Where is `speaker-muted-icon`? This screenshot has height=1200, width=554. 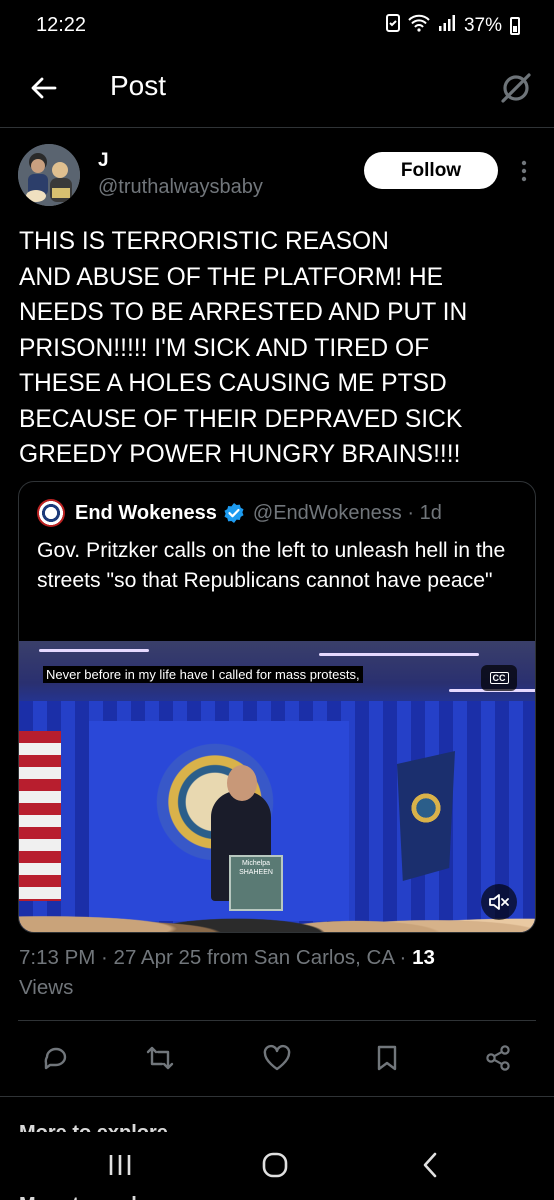 speaker-muted-icon is located at coordinates (499, 902).